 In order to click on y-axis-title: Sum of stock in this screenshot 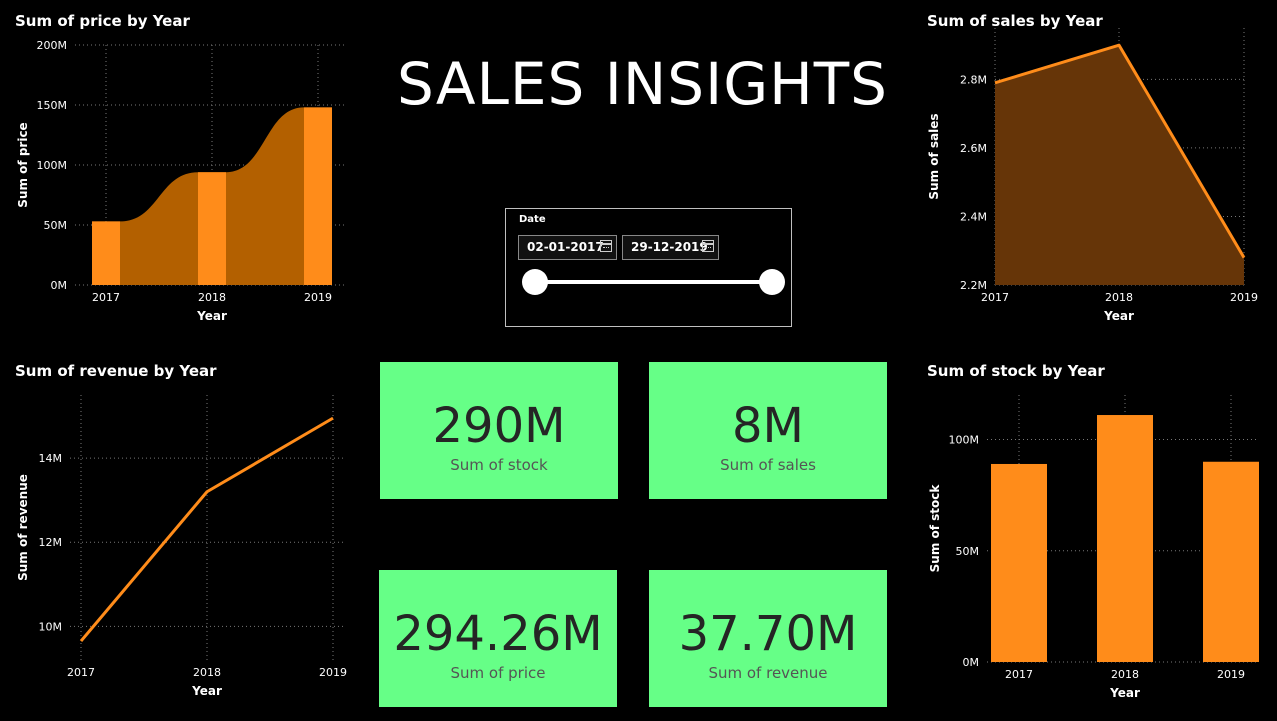, I will do `click(935, 528)`.